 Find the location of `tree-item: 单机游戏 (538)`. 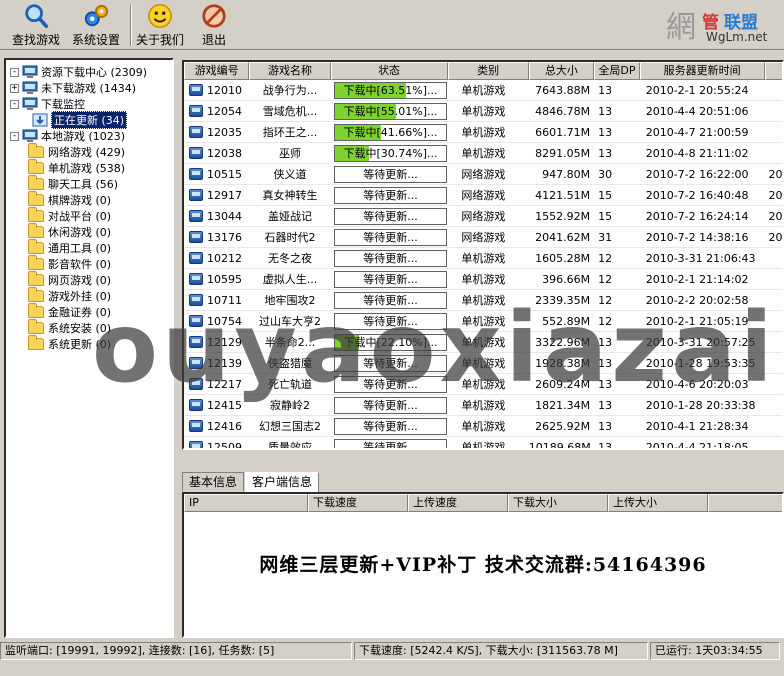

tree-item: 单机游戏 (538) is located at coordinates (76, 167).